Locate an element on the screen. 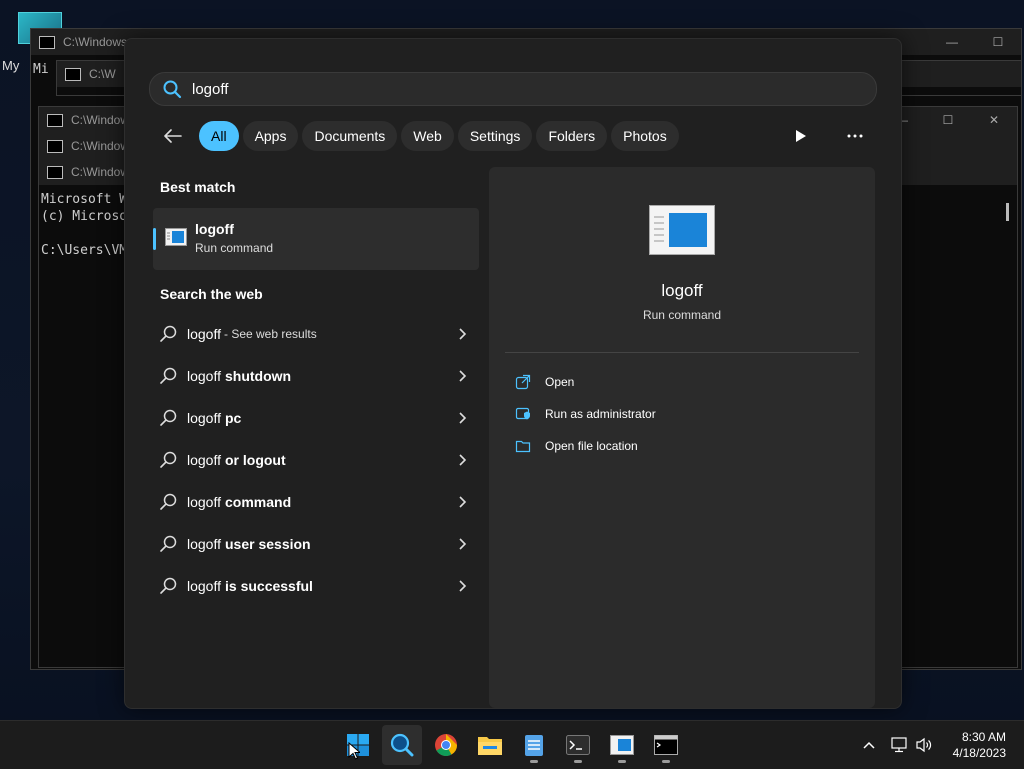 This screenshot has height=769, width=1024. more-options-button is located at coordinates (855, 136).